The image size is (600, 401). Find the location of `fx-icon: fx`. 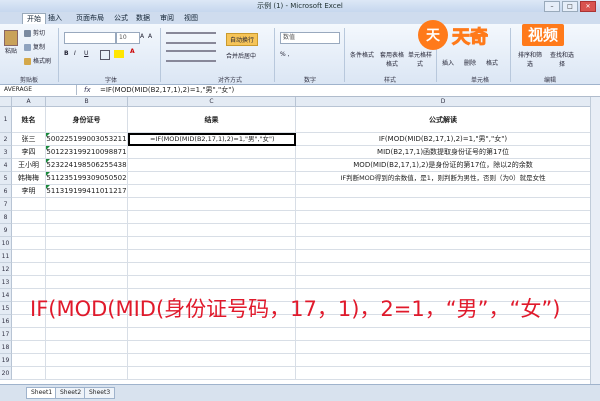

fx-icon: fx is located at coordinates (87, 90).